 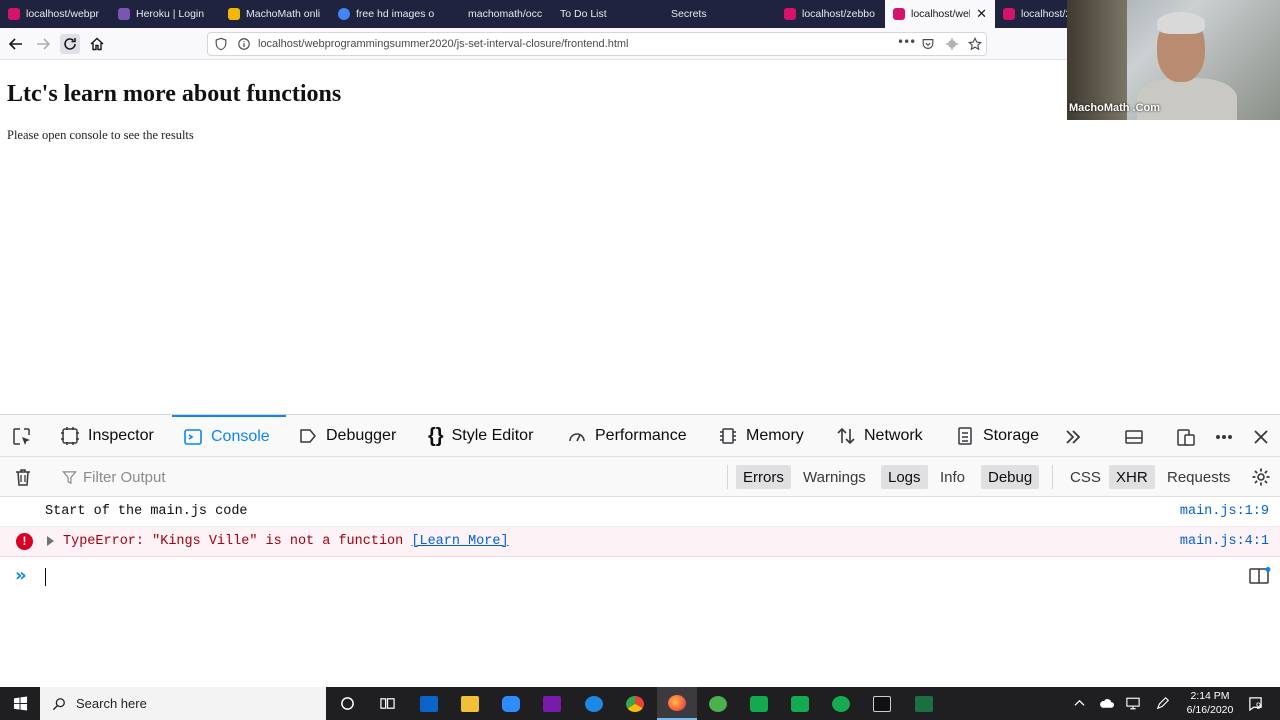 I want to click on excel-app, so click(x=924, y=703).